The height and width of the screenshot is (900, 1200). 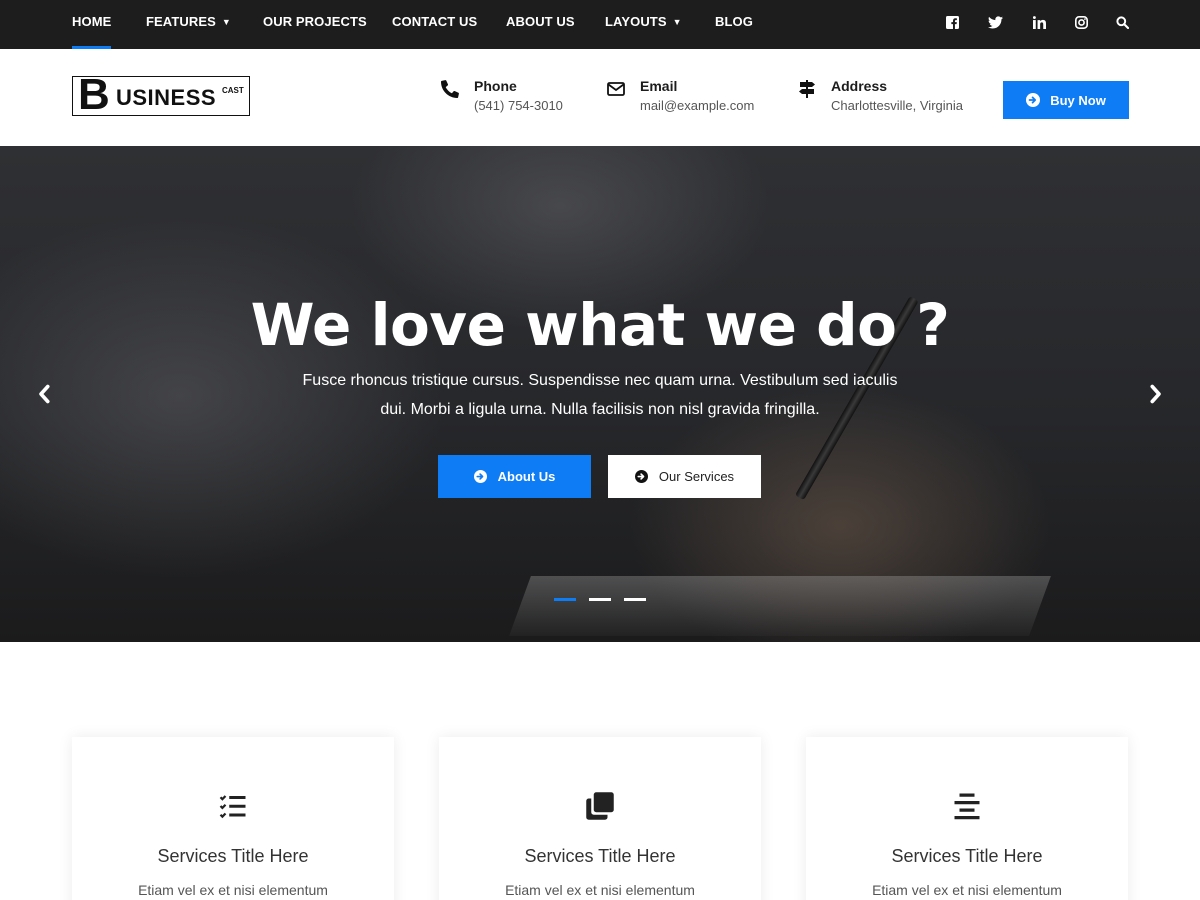 I want to click on nav-item-about-us: ABOUT US, so click(x=540, y=24).